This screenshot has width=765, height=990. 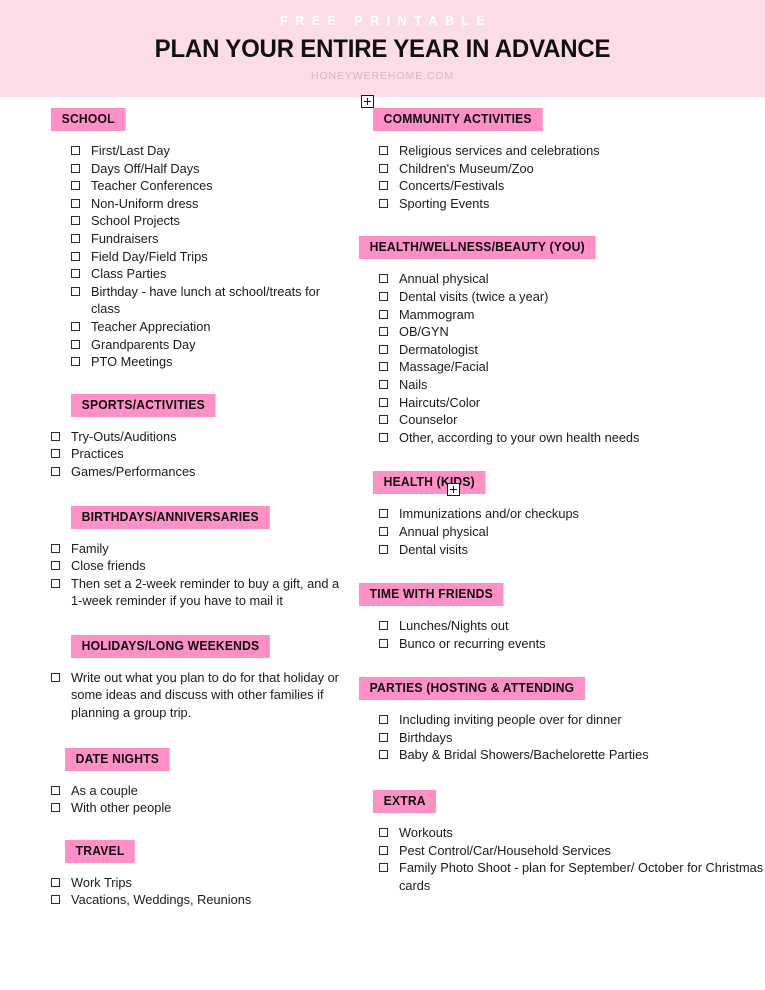 What do you see at coordinates (572, 151) in the screenshot?
I see `checklist-item: Religious services and celebrations` at bounding box center [572, 151].